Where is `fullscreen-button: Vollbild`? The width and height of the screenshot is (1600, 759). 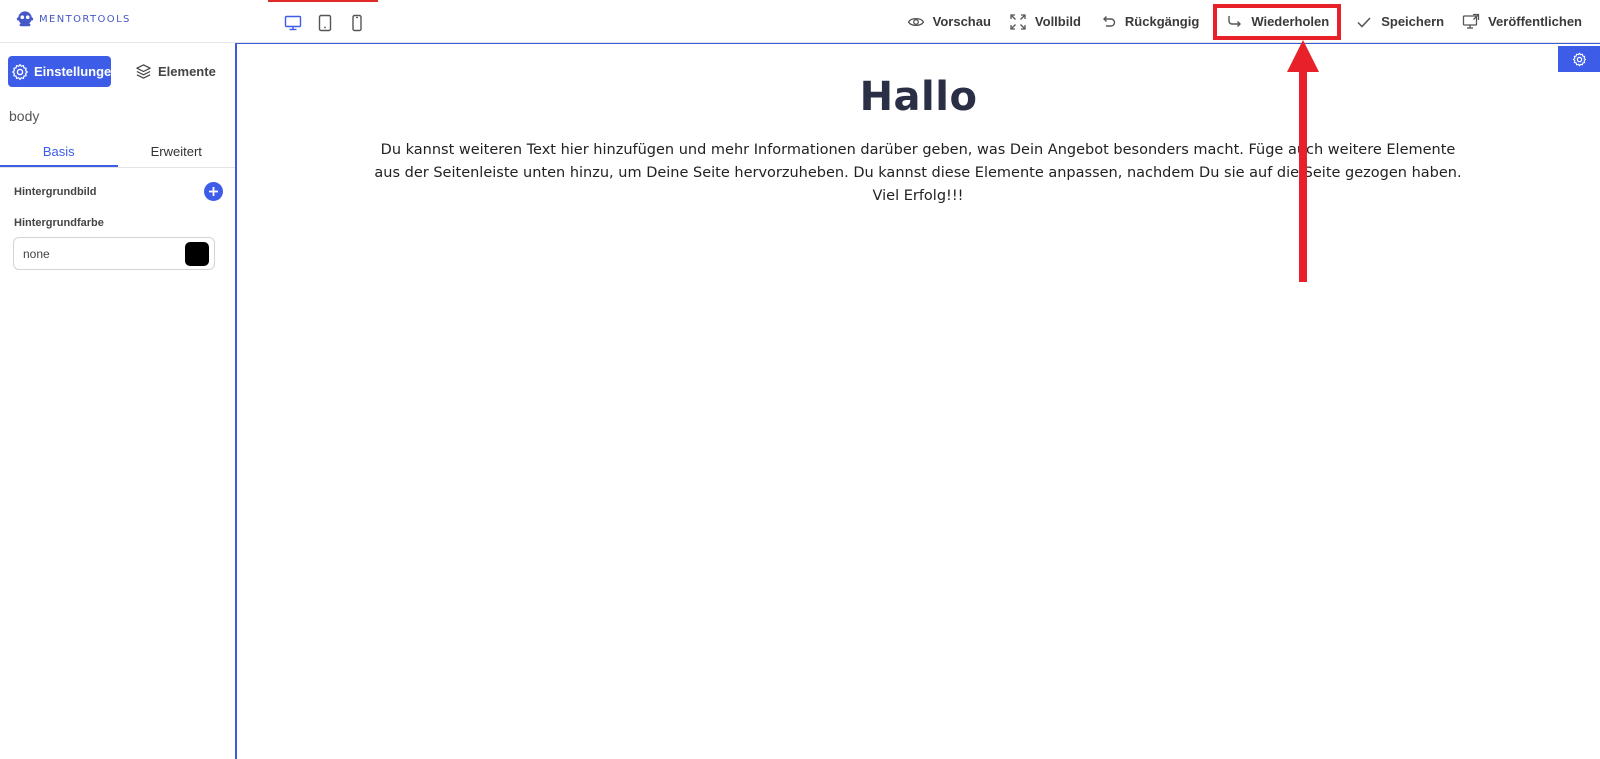 fullscreen-button: Vollbild is located at coordinates (1045, 22).